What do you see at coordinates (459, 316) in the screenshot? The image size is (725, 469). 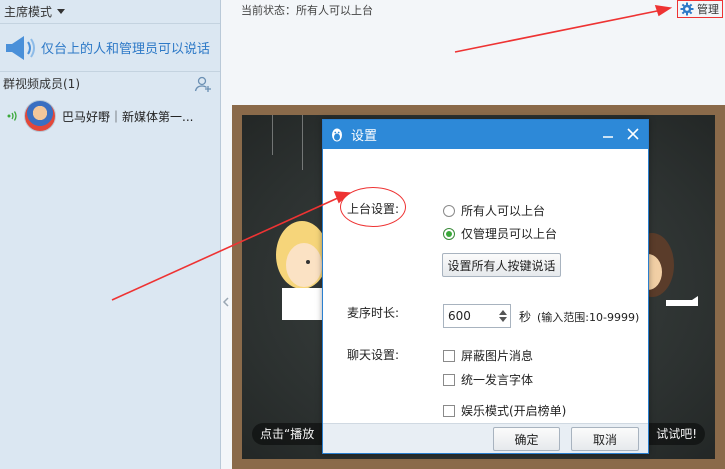 I see `mic-time-value: 600` at bounding box center [459, 316].